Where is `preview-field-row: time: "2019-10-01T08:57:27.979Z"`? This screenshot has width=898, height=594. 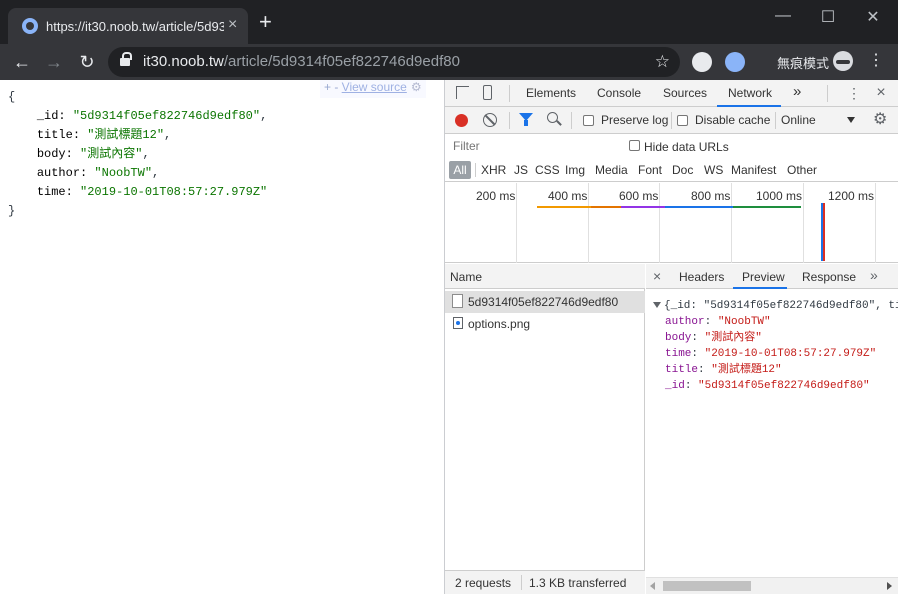 preview-field-row: time: "2019-10-01T08:57:27.979Z" is located at coordinates (775, 354).